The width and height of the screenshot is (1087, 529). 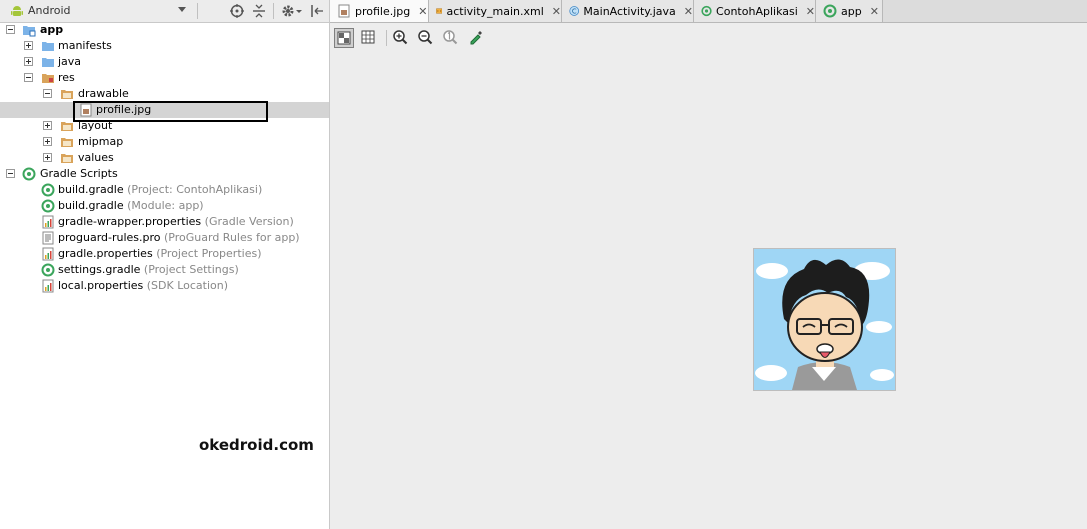 What do you see at coordinates (574, 12) in the screenshot?
I see `svg-text: C` at bounding box center [574, 12].